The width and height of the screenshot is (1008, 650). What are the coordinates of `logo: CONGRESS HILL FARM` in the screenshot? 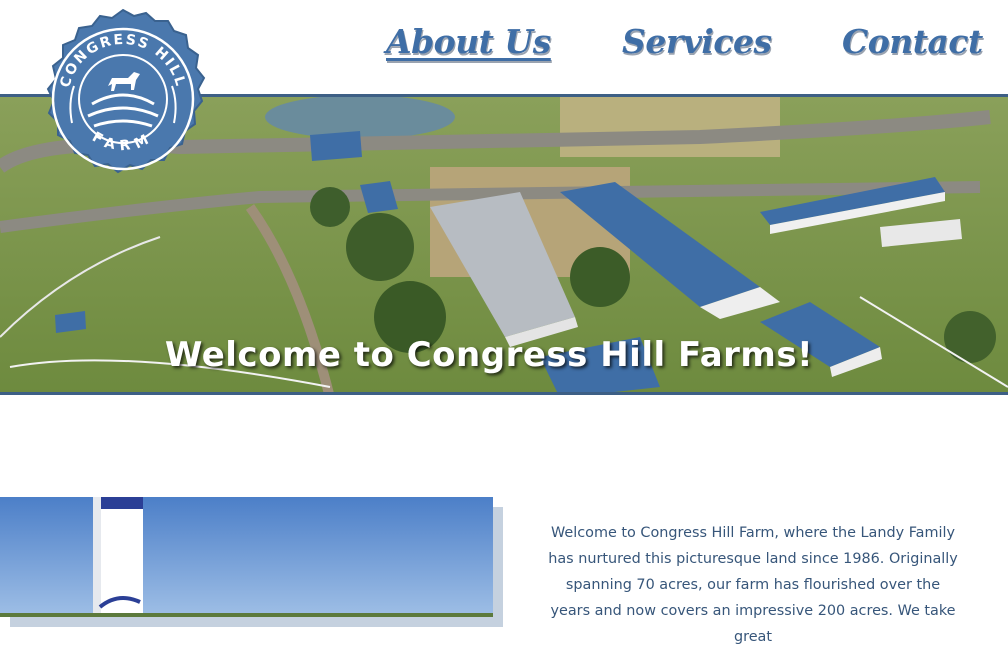 It's located at (123, 99).